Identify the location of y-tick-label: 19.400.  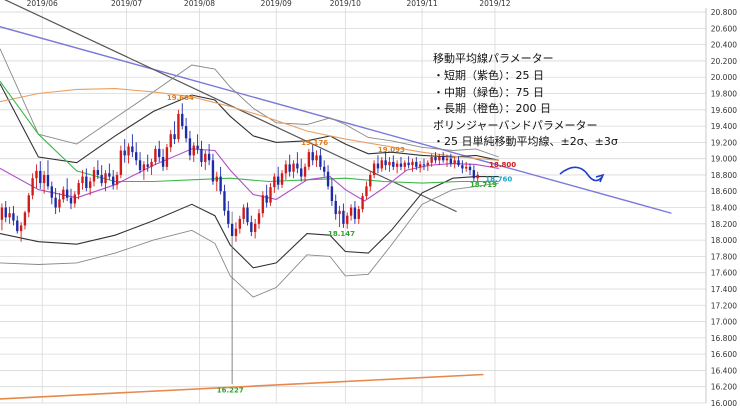
(724, 126).